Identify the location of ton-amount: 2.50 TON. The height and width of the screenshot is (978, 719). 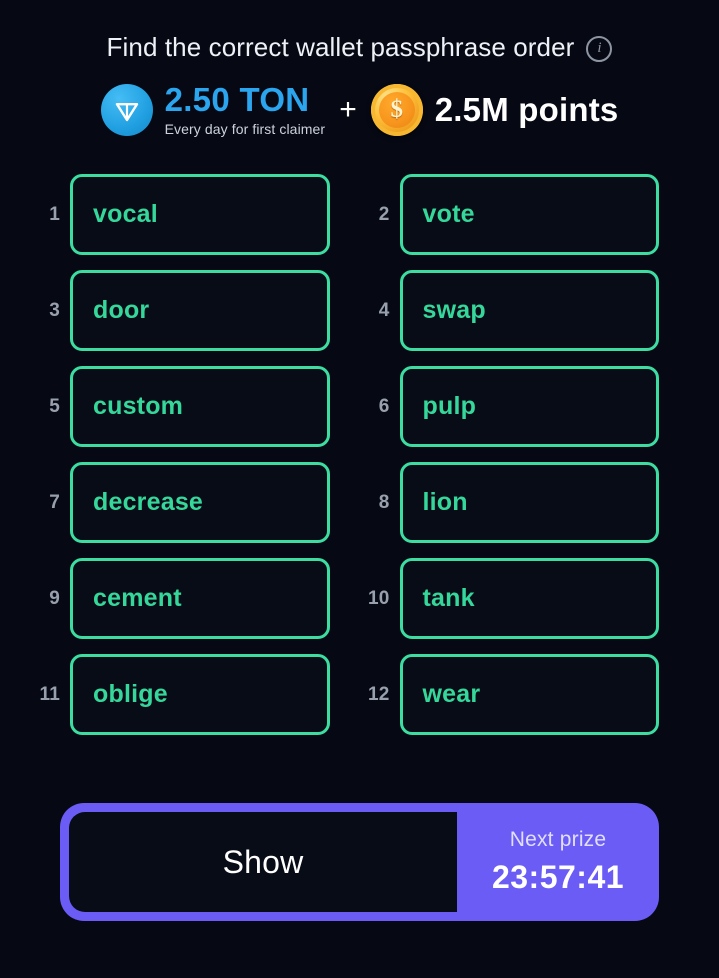
(237, 99).